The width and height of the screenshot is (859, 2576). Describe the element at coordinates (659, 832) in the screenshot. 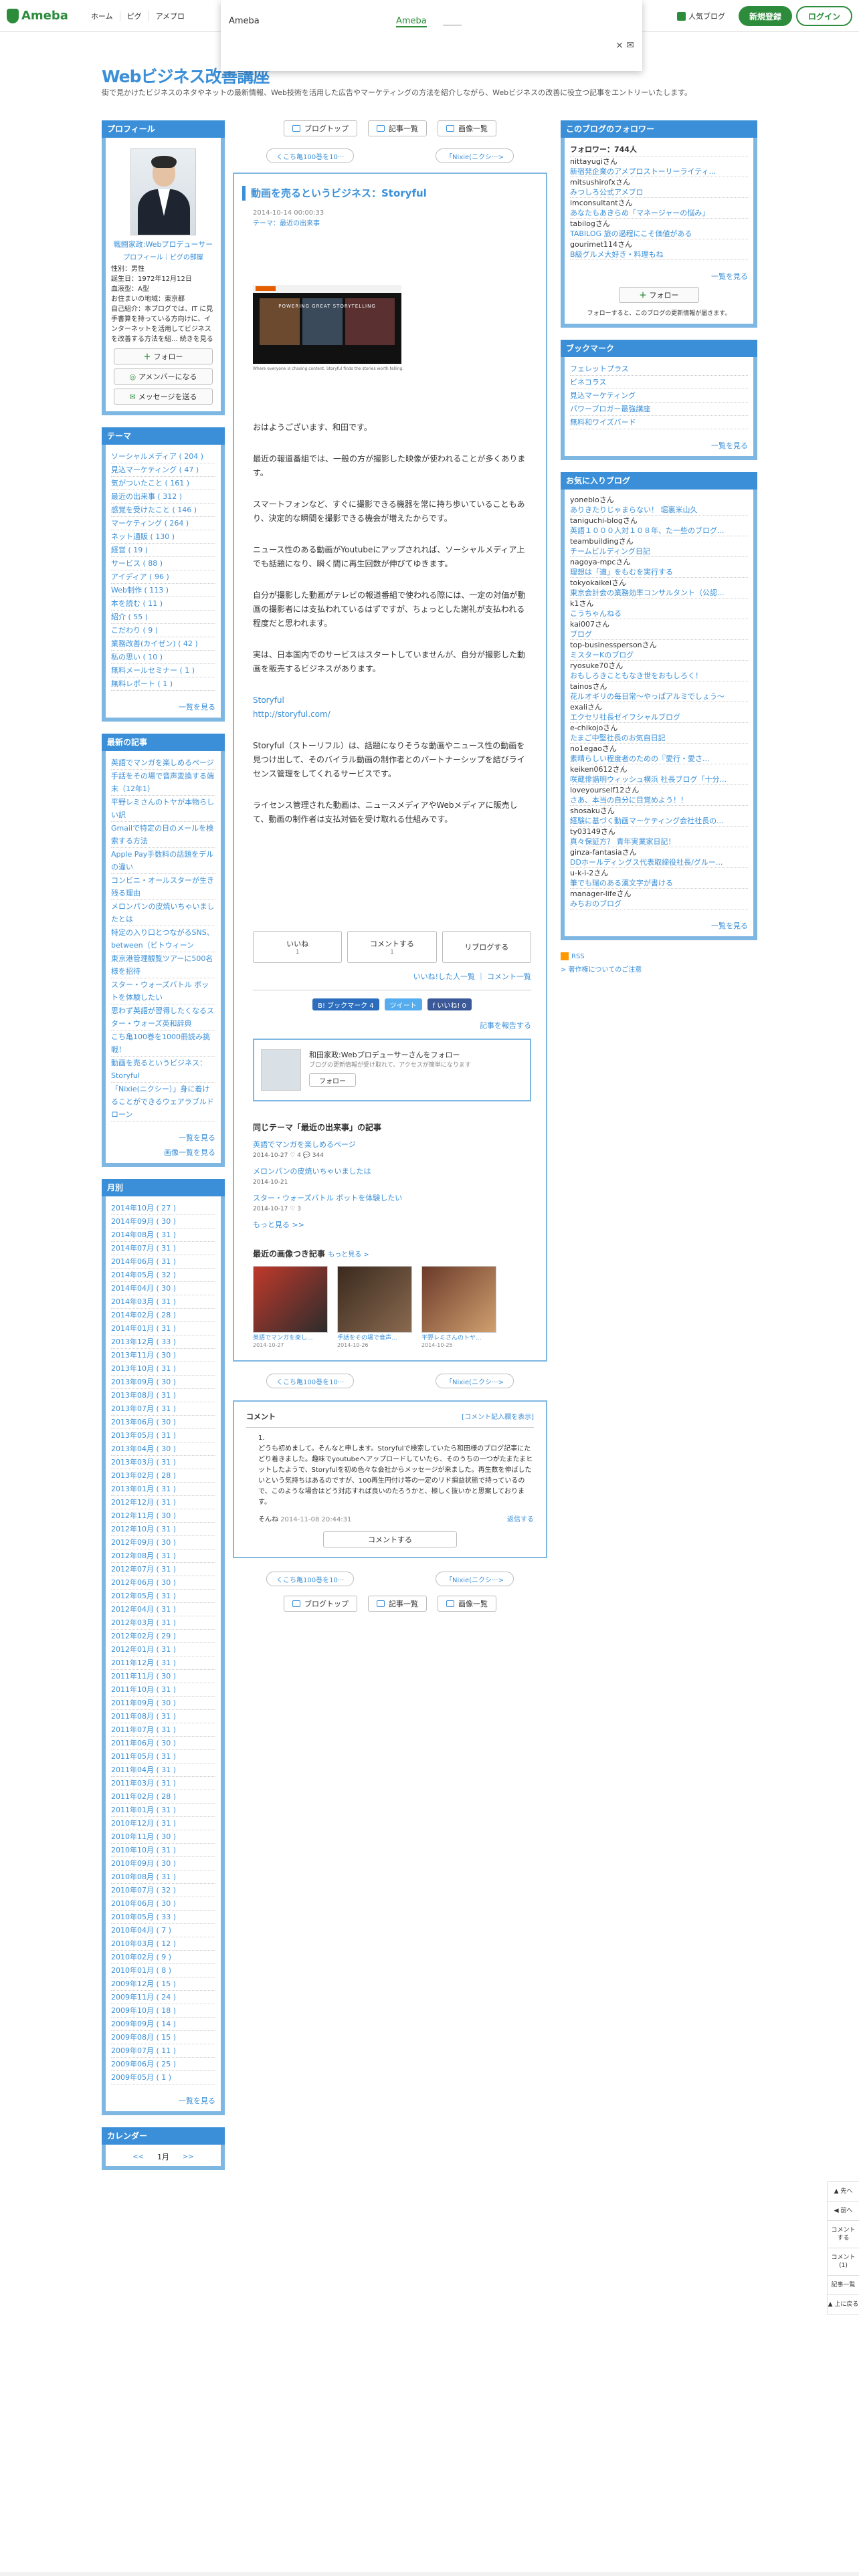

I see `favorite-blog-item-user: ty03149さん` at that location.